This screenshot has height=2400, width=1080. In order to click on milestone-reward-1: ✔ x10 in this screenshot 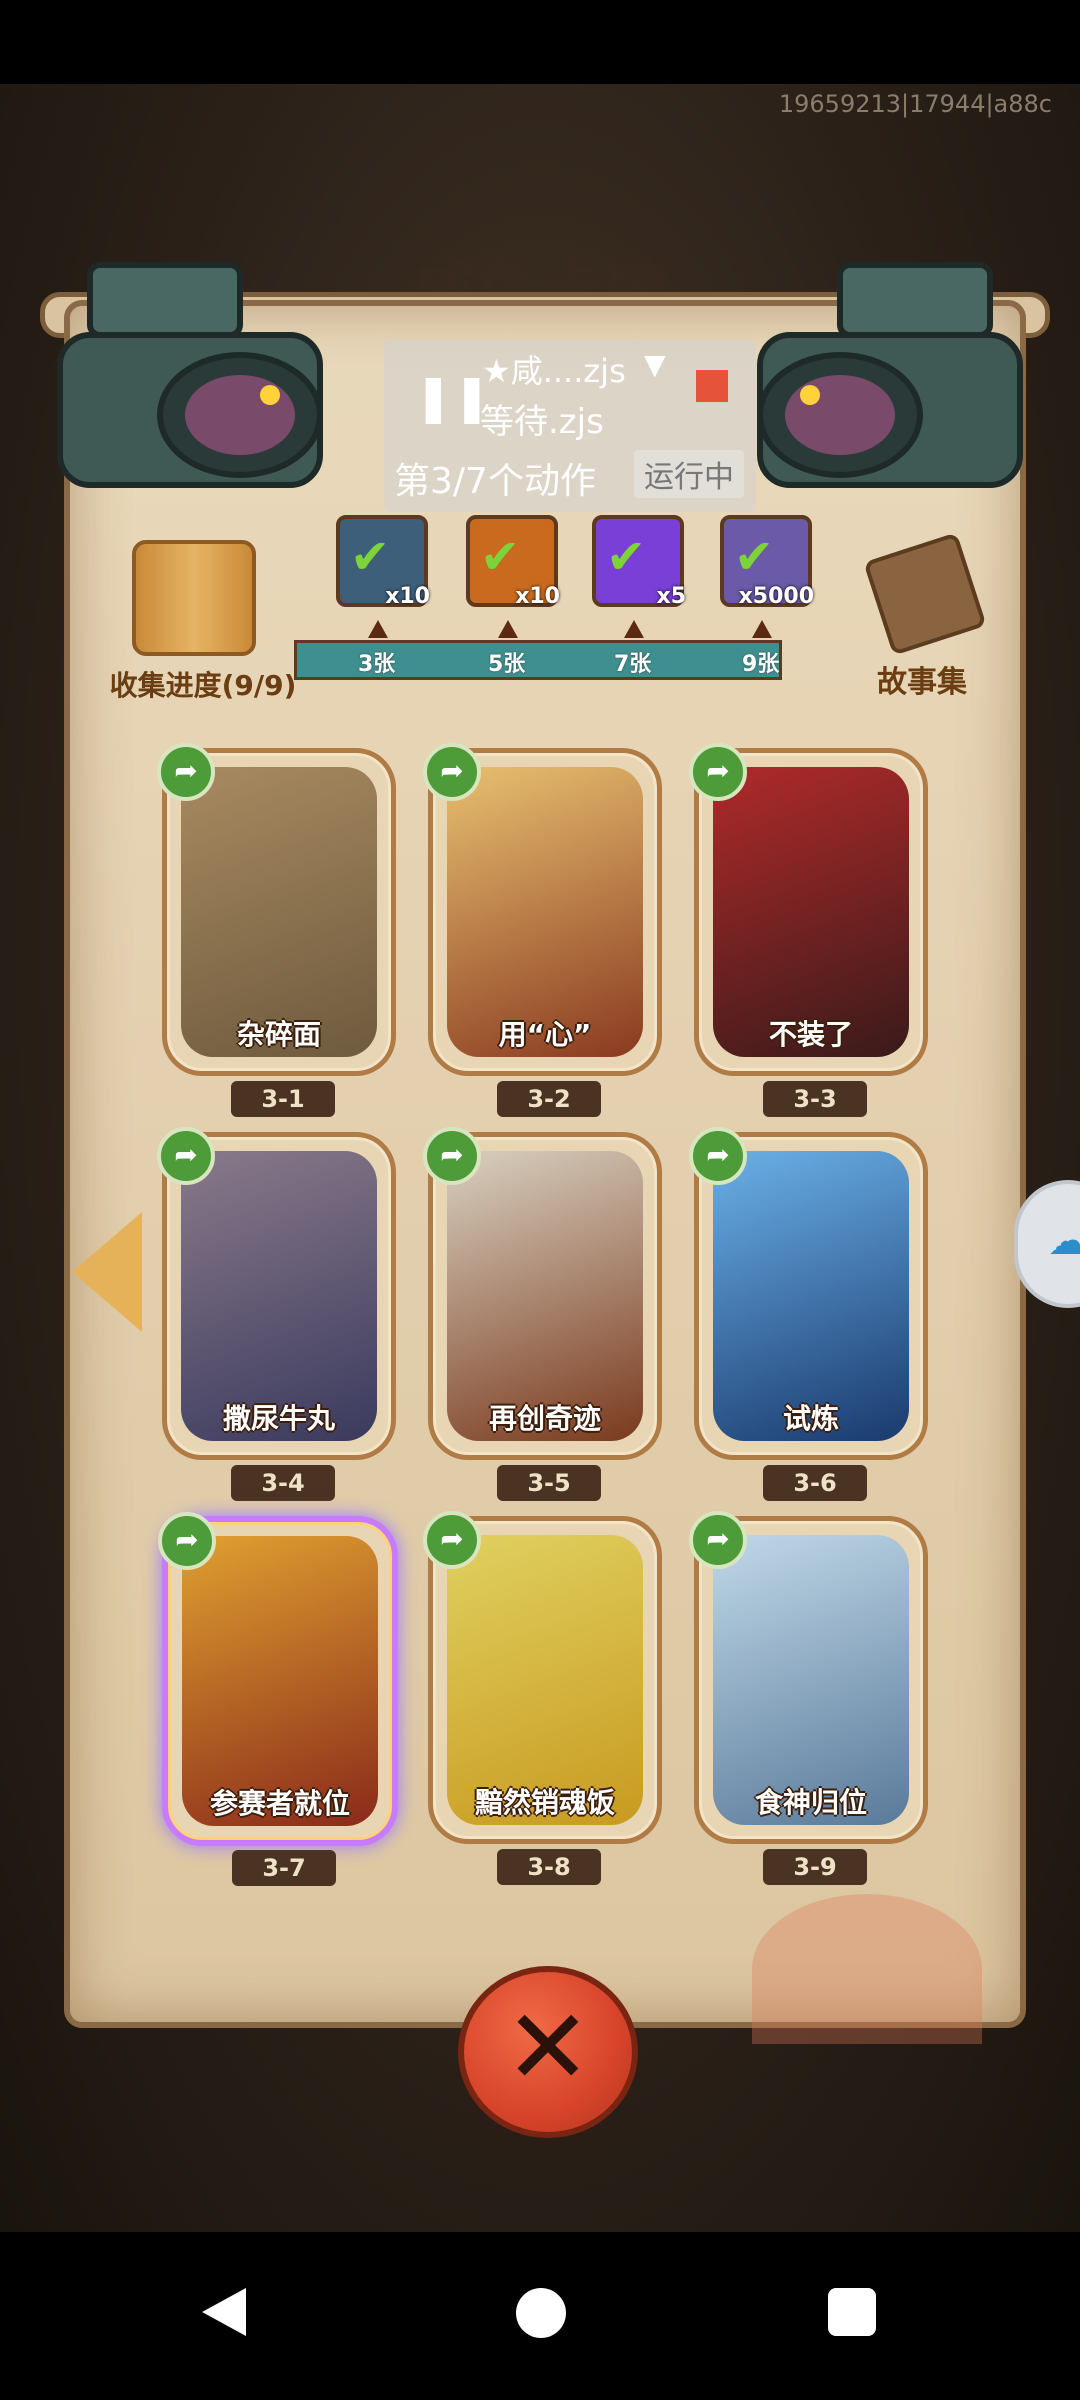, I will do `click(383, 562)`.